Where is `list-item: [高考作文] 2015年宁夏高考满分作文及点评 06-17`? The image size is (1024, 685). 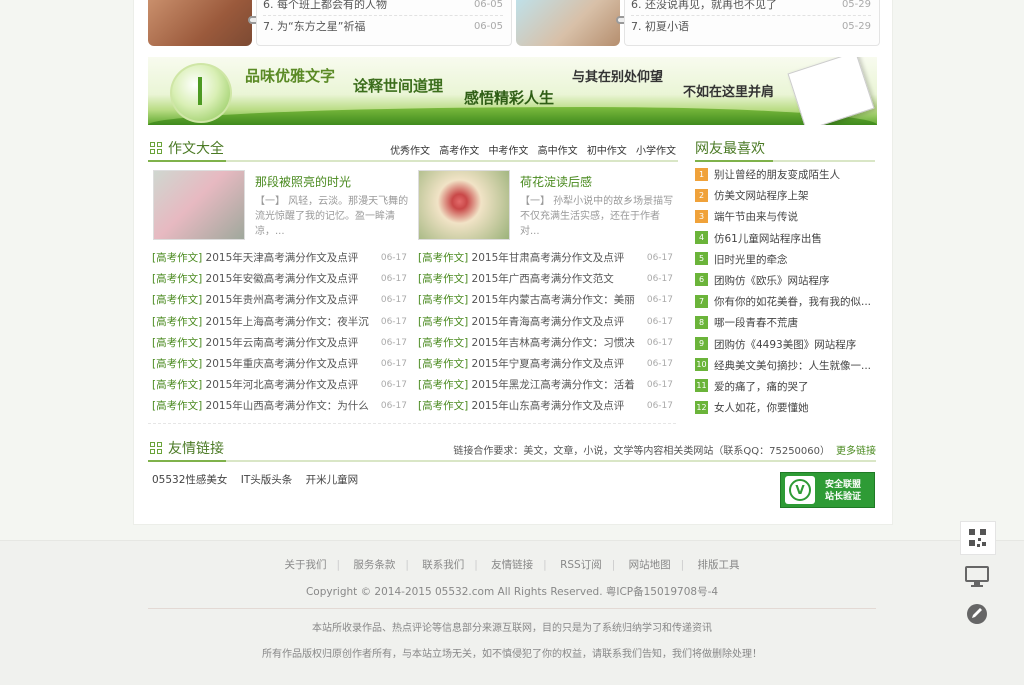 list-item: [高考作文] 2015年宁夏高考满分作文及点评 06-17 is located at coordinates (545, 364).